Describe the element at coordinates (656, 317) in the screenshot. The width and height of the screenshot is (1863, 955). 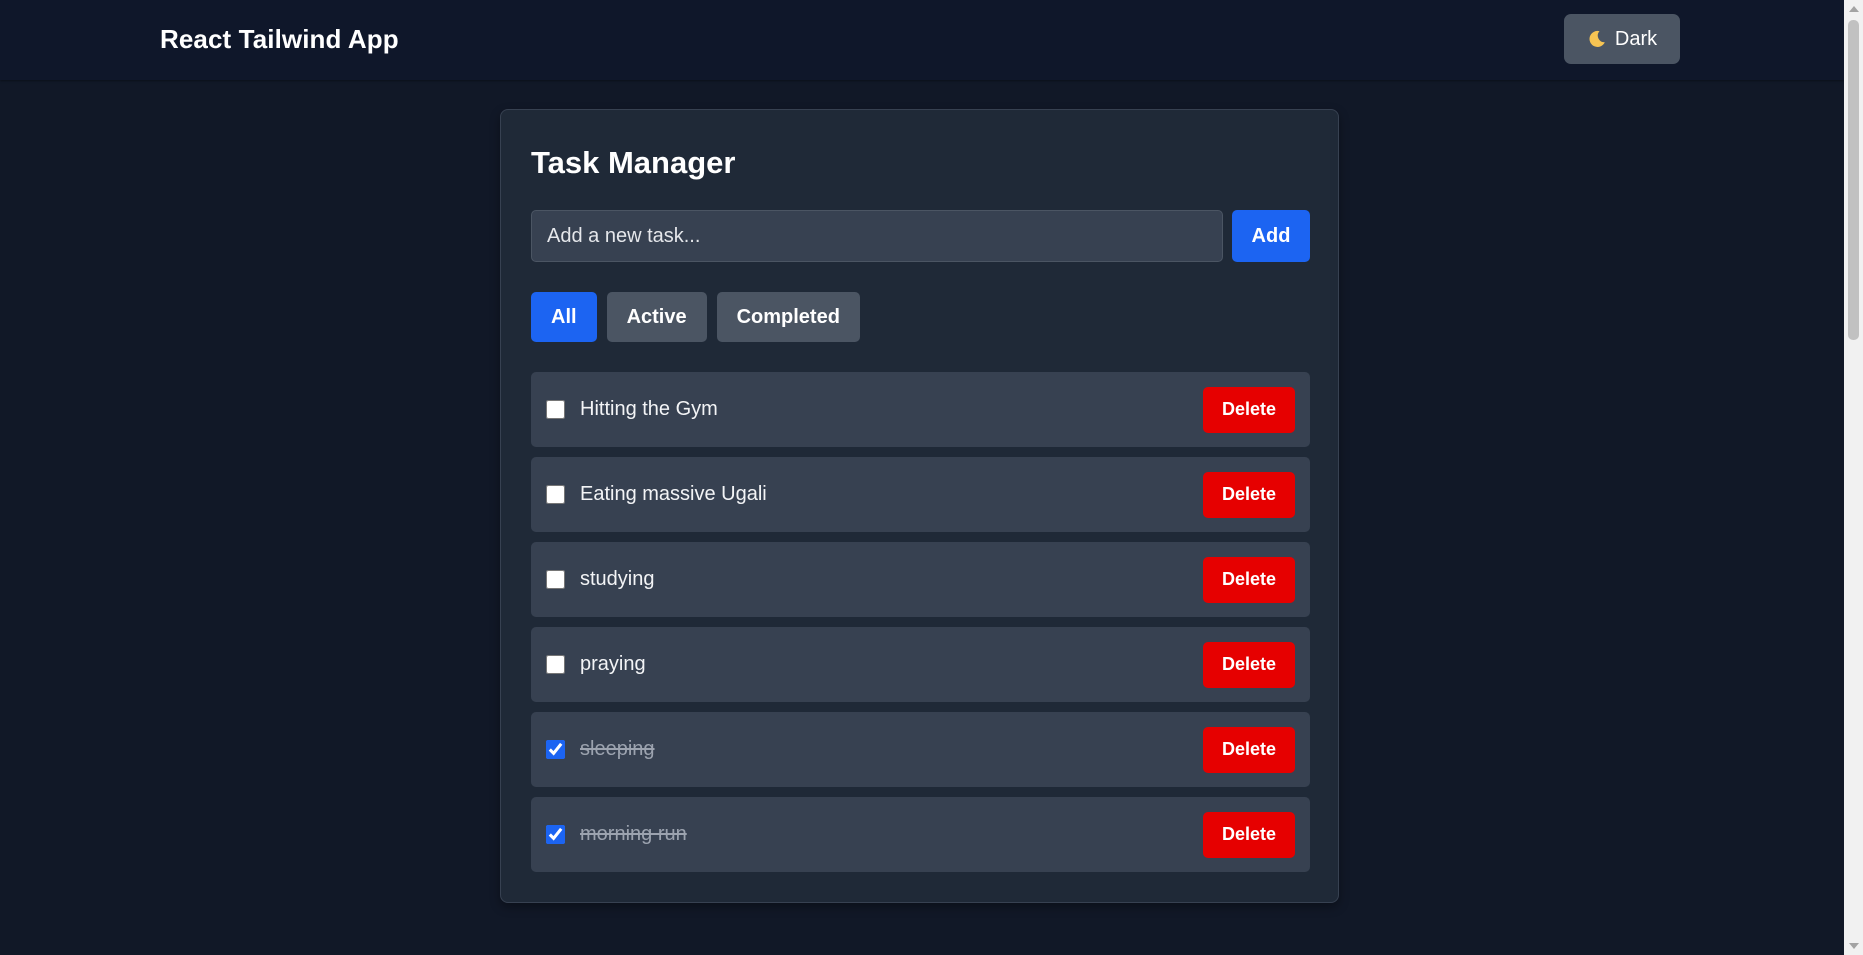
I see `filter-active-button: Active` at that location.